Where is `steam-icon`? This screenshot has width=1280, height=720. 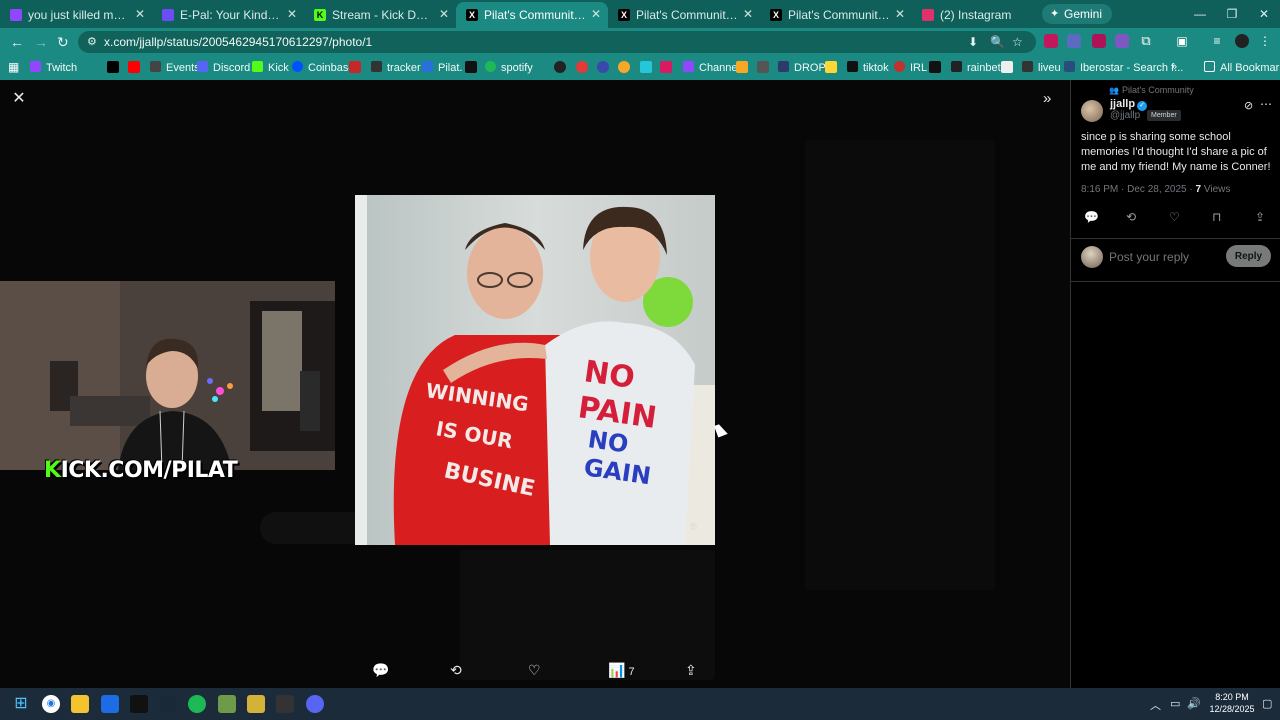
steam-icon is located at coordinates (168, 704).